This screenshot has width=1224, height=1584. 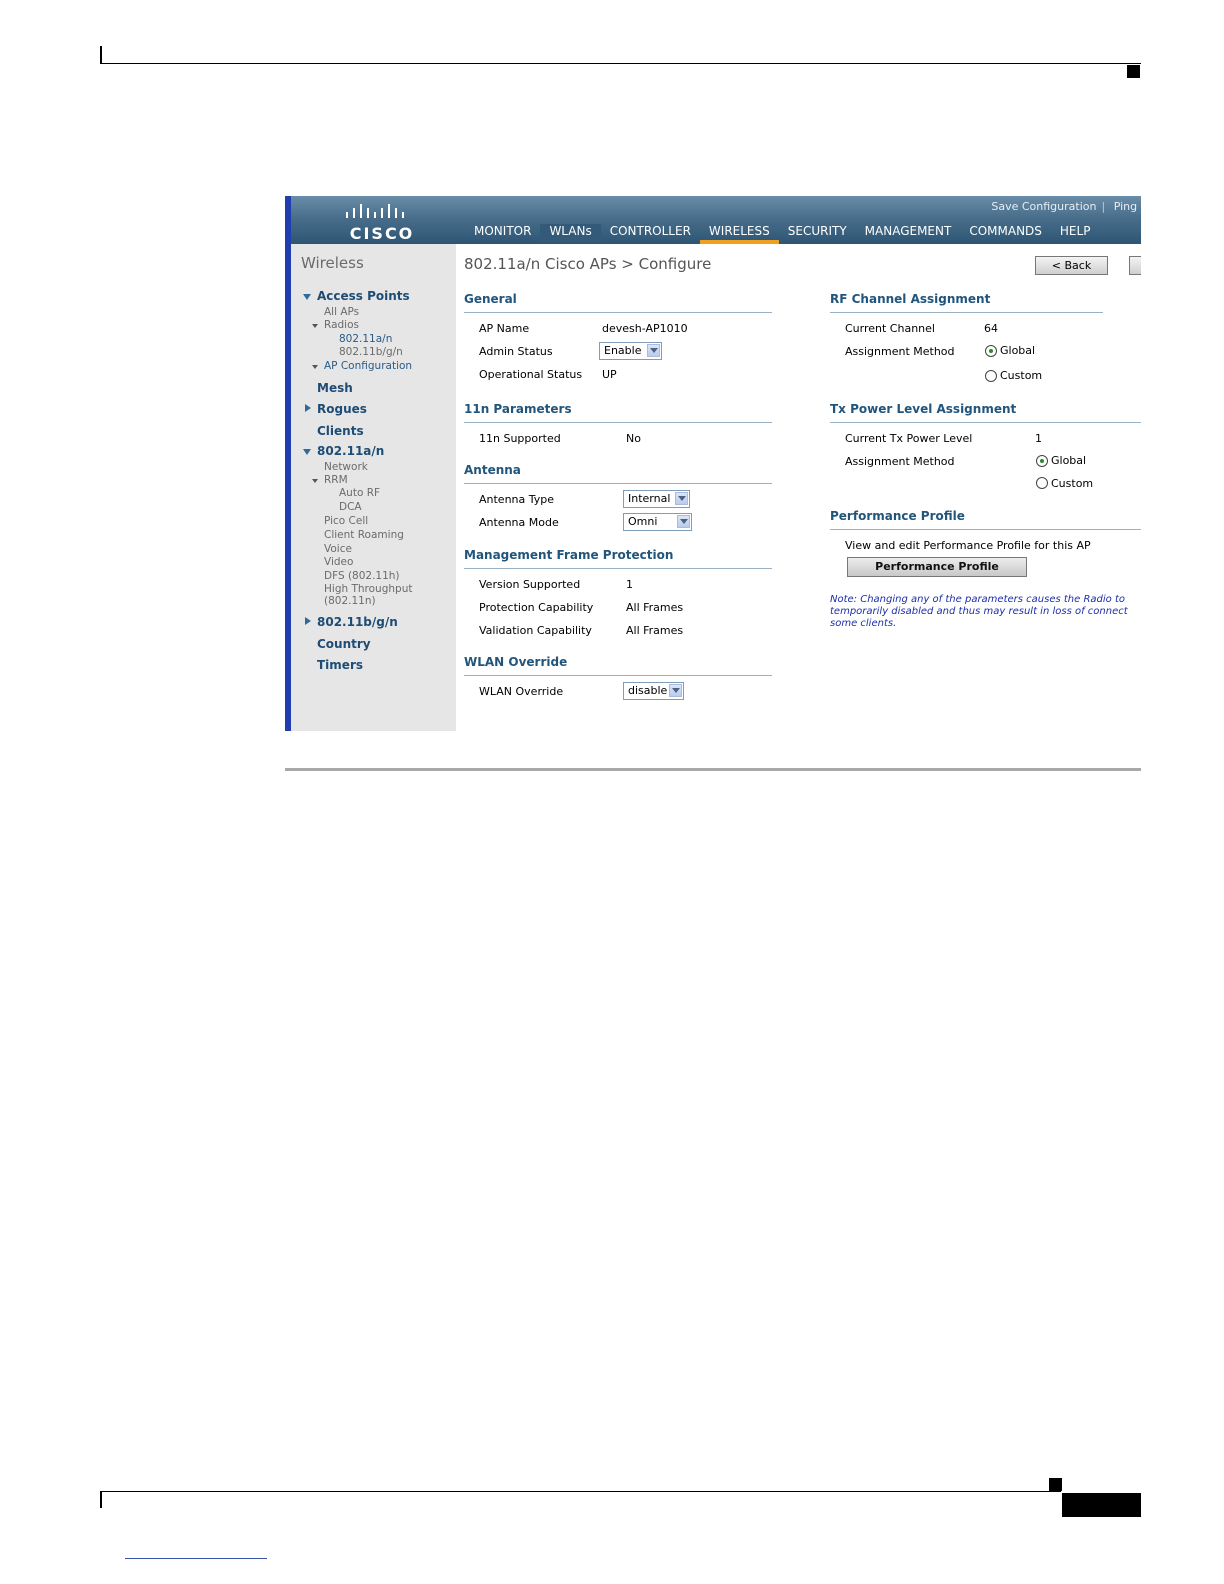 I want to click on 11n-supported-label: 11n Supported, so click(x=520, y=438).